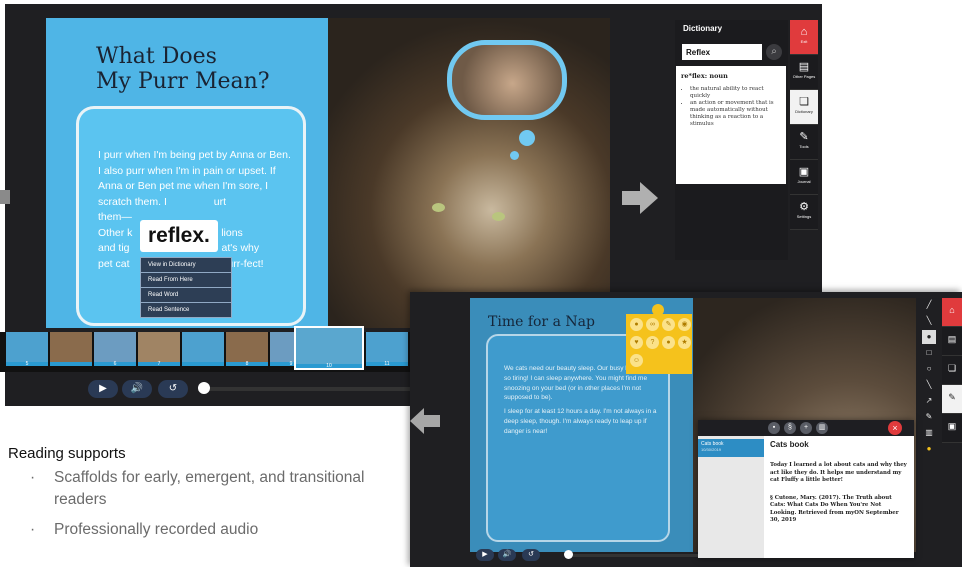 This screenshot has height=567, width=962. Describe the element at coordinates (929, 449) in the screenshot. I see `color-icon: ●` at that location.